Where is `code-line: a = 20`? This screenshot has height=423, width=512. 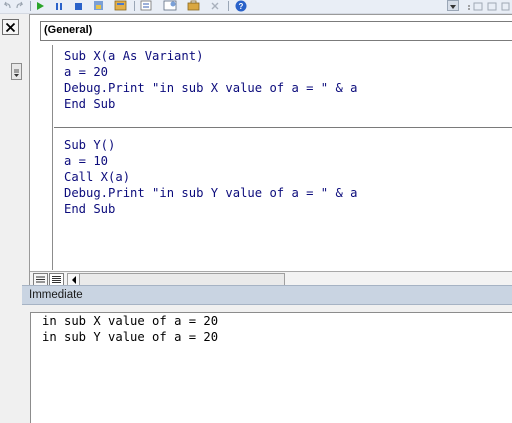 code-line: a = 20 is located at coordinates (206, 72).